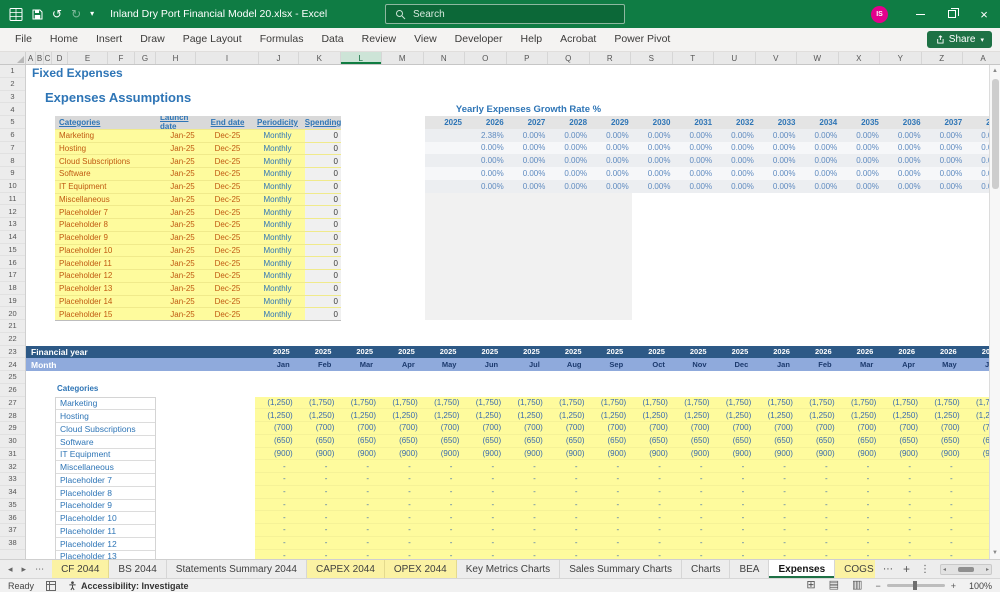 The image size is (1000, 592). What do you see at coordinates (802, 569) in the screenshot?
I see `sheet-tab-expenses: Expenses` at bounding box center [802, 569].